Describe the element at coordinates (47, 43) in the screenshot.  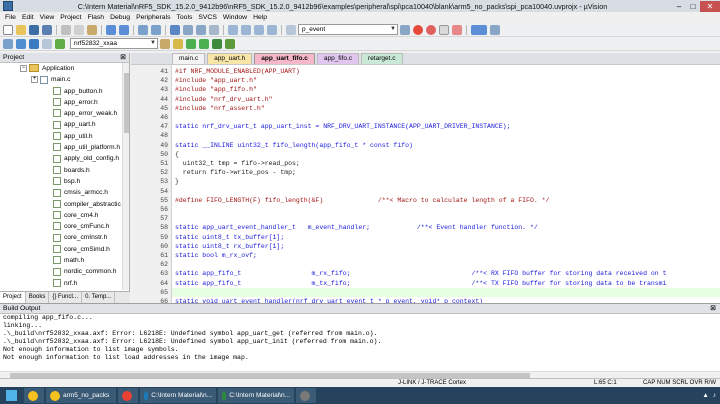
I see `batch-build-icon` at that location.